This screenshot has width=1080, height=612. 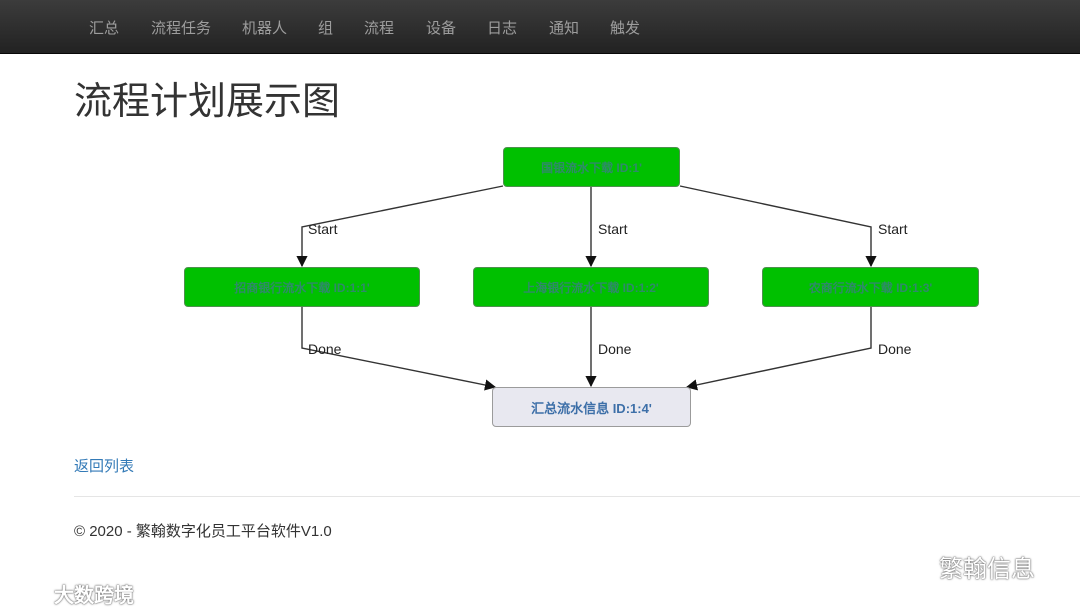 What do you see at coordinates (987, 569) in the screenshot?
I see `watermark-right-text: 繁翰信息` at bounding box center [987, 569].